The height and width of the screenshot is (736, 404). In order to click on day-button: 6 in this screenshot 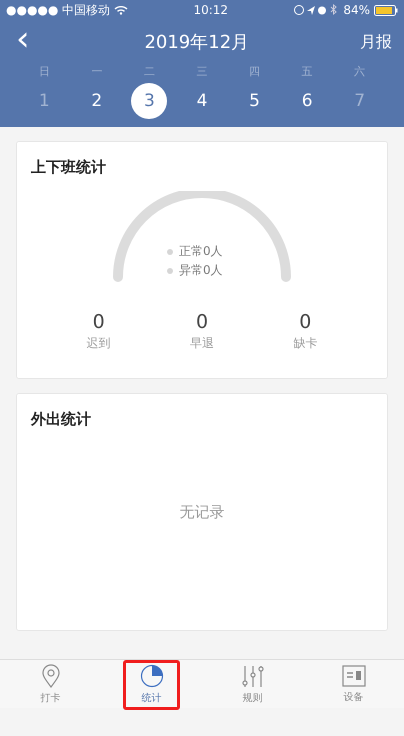, I will do `click(307, 101)`.